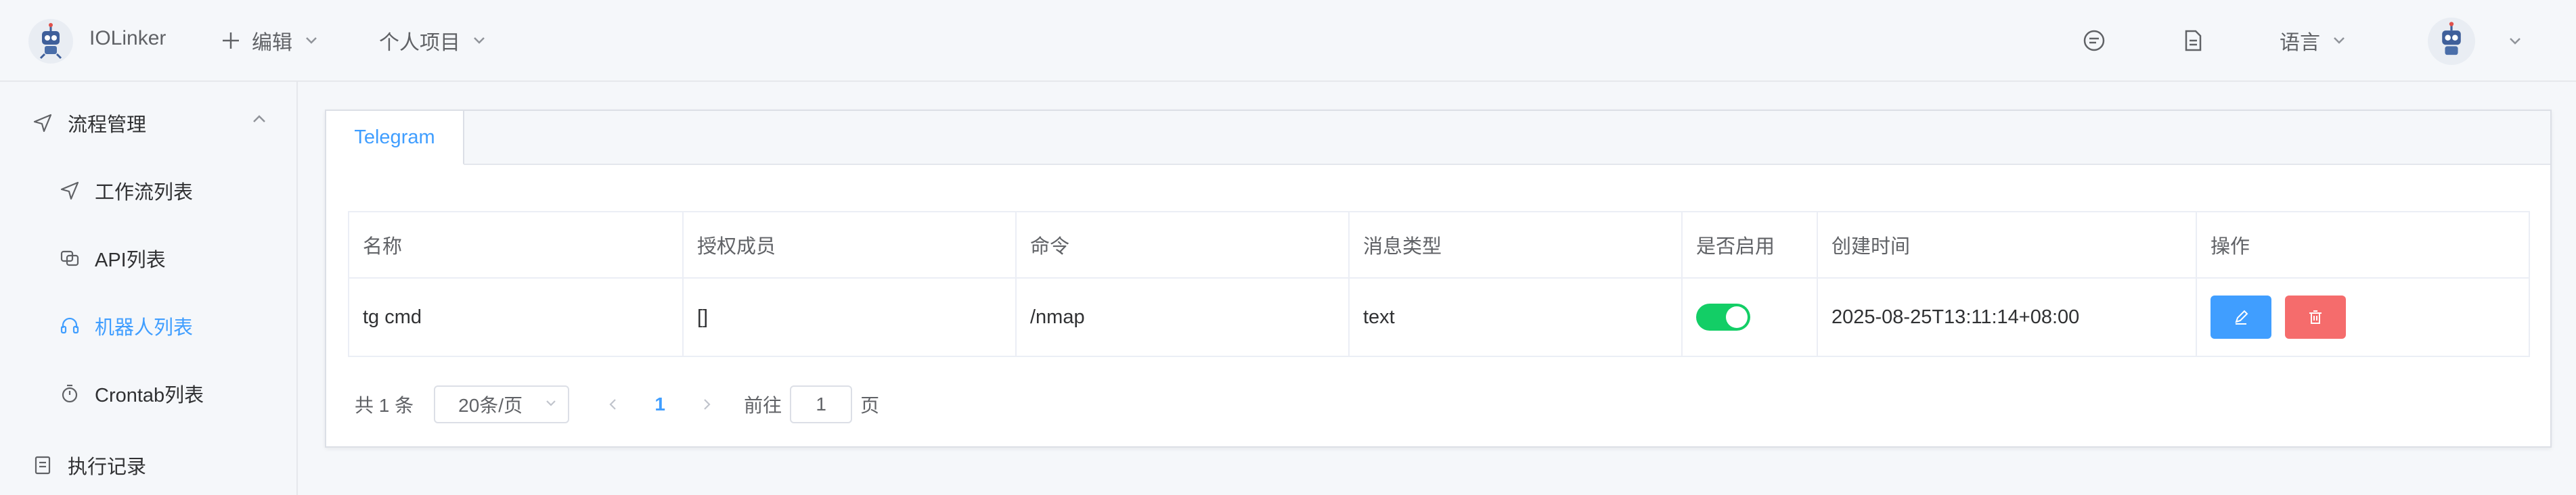 The width and height of the screenshot is (2576, 495). I want to click on trash-icon, so click(2315, 317).